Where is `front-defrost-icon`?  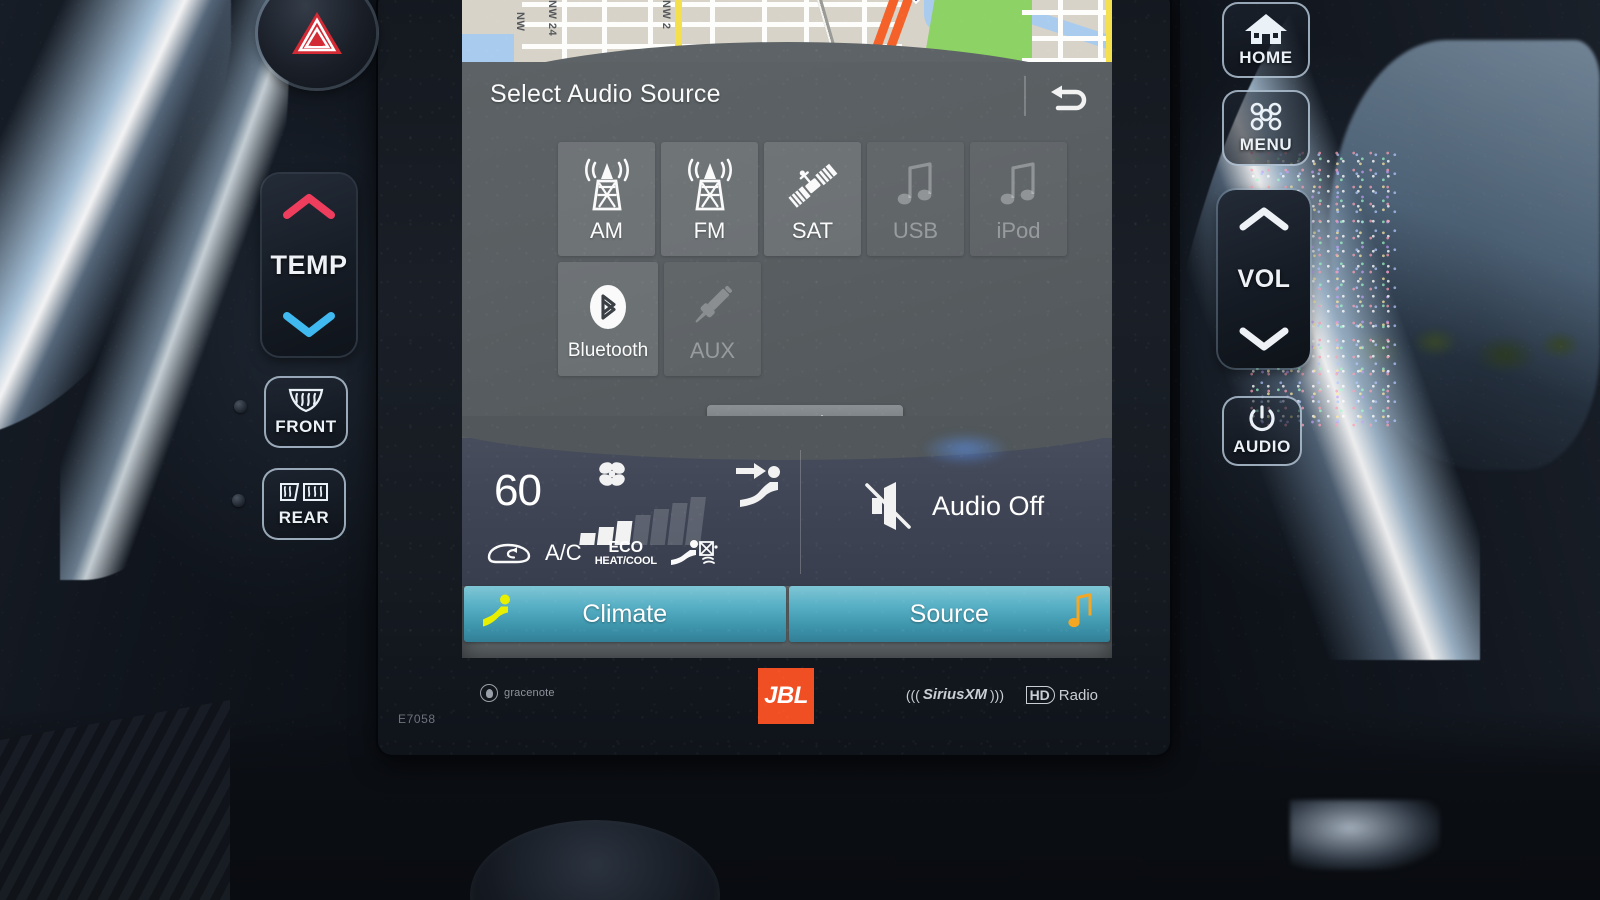
front-defrost-icon is located at coordinates (306, 400).